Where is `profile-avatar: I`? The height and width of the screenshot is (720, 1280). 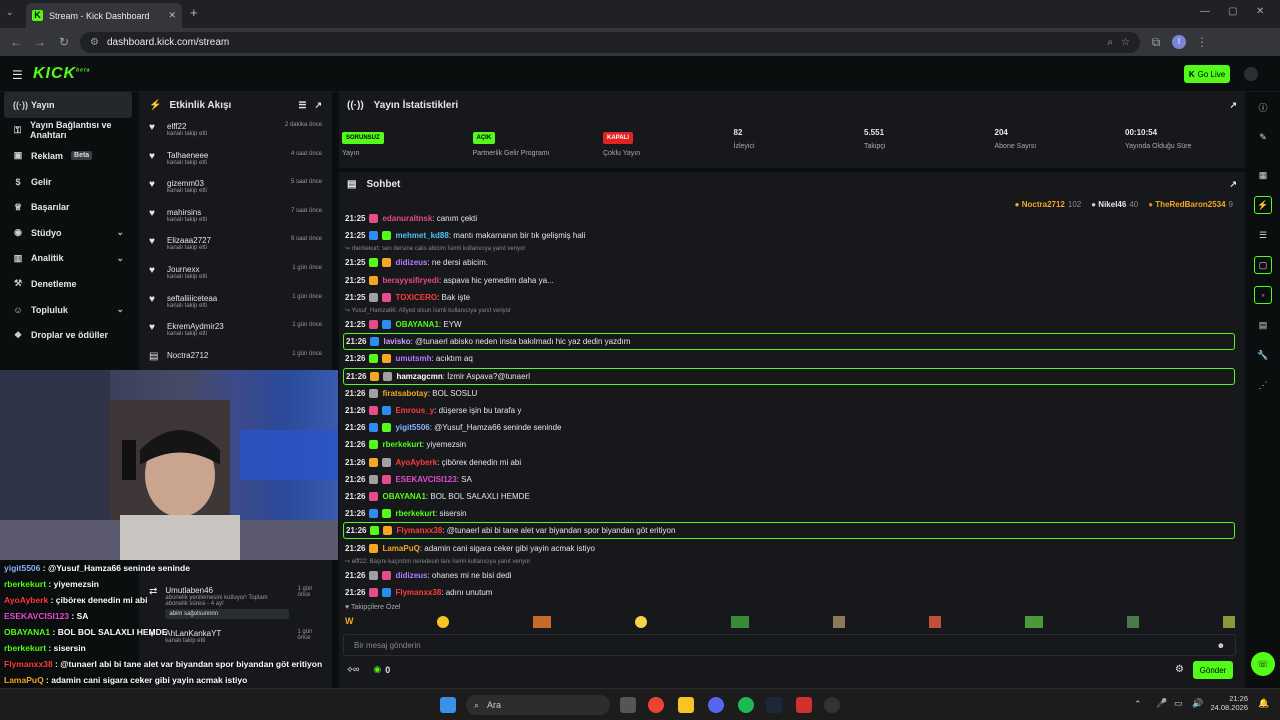 profile-avatar: I is located at coordinates (1179, 42).